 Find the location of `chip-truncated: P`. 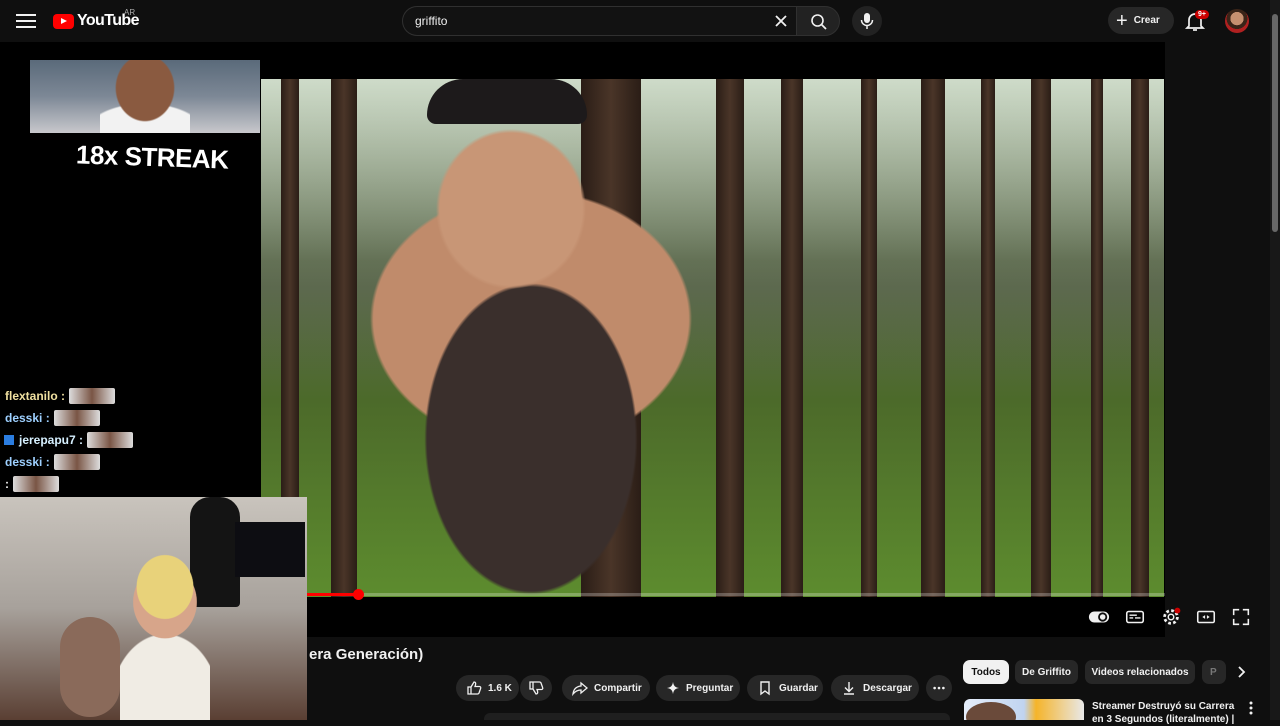

chip-truncated: P is located at coordinates (1214, 672).